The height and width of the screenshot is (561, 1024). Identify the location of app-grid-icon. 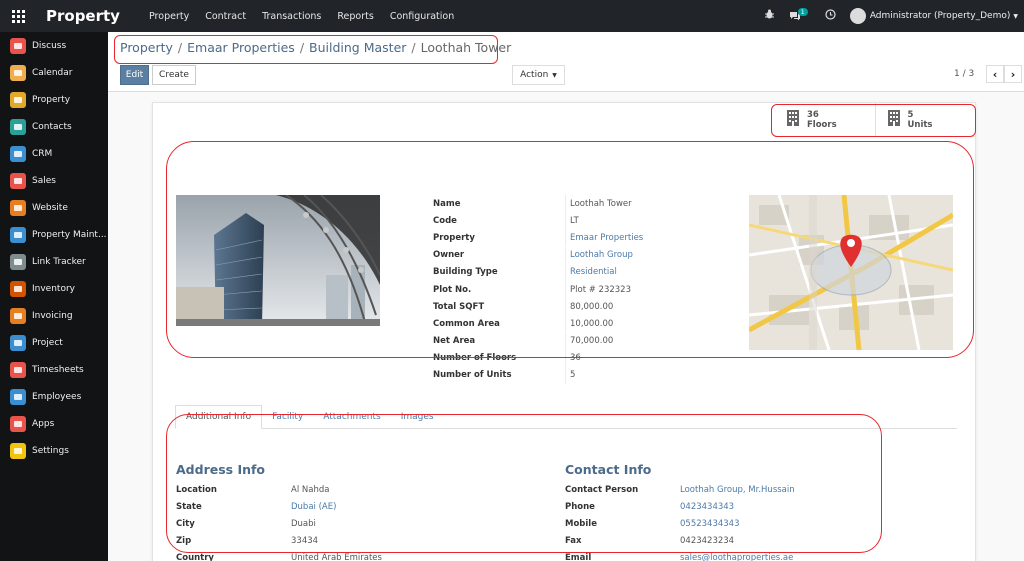
(18, 16).